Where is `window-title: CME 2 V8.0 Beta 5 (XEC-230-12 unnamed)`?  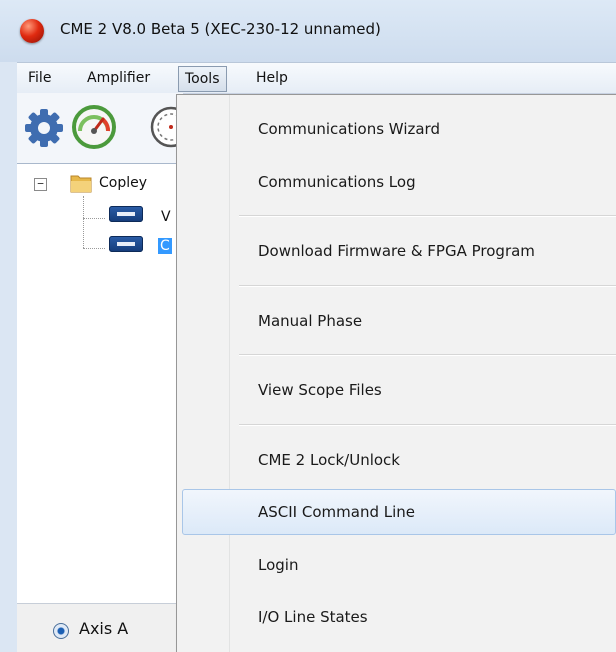 window-title: CME 2 V8.0 Beta 5 (XEC-230-12 unnamed) is located at coordinates (220, 29).